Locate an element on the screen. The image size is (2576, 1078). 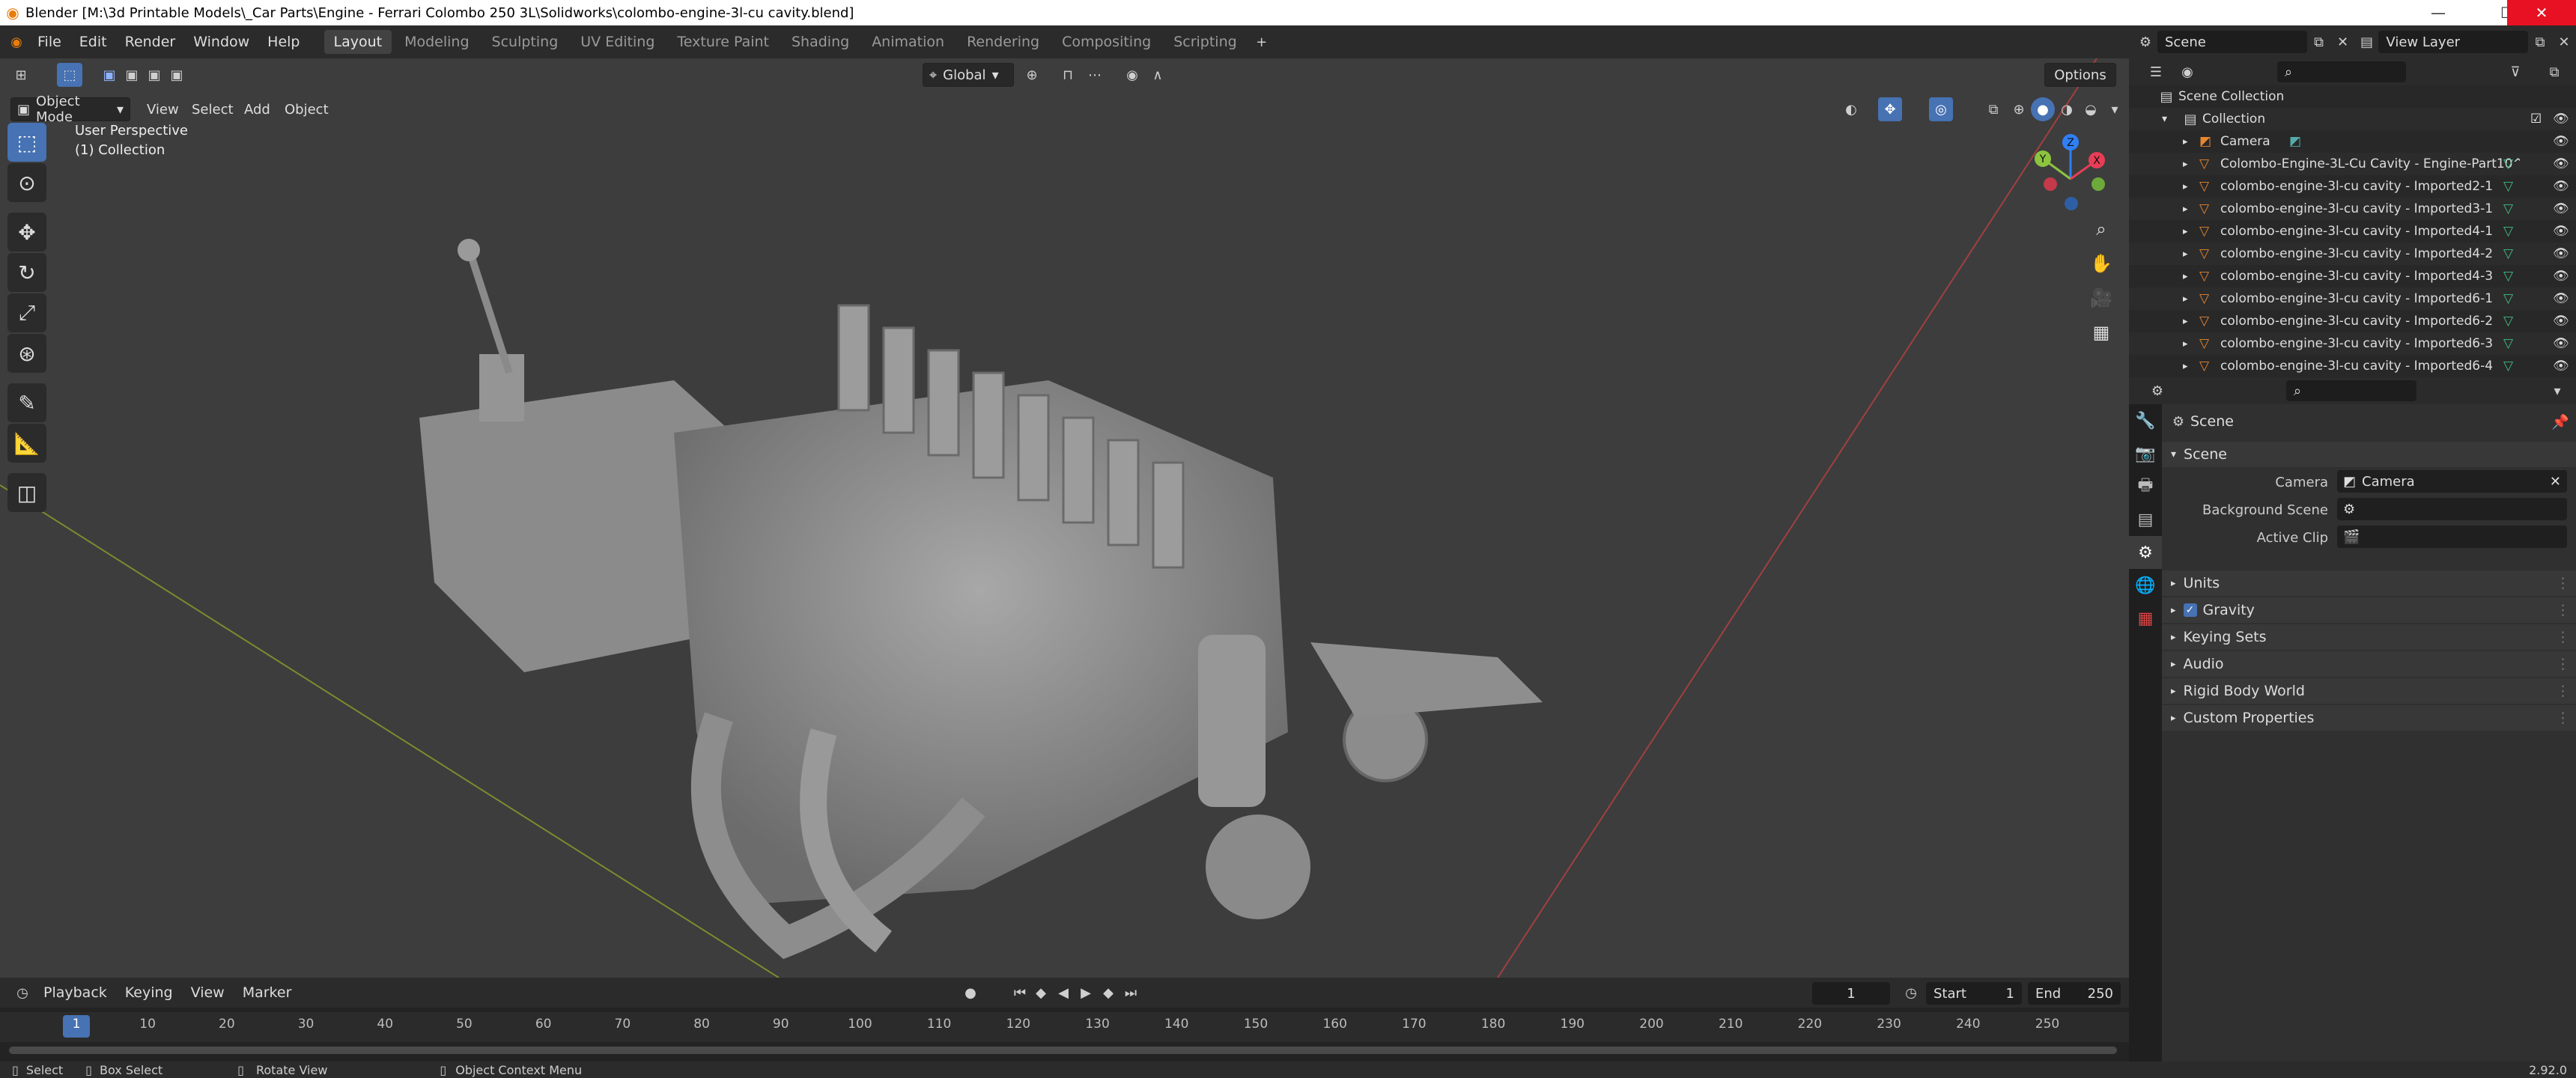
current-frame-field: 1 is located at coordinates (1851, 993).